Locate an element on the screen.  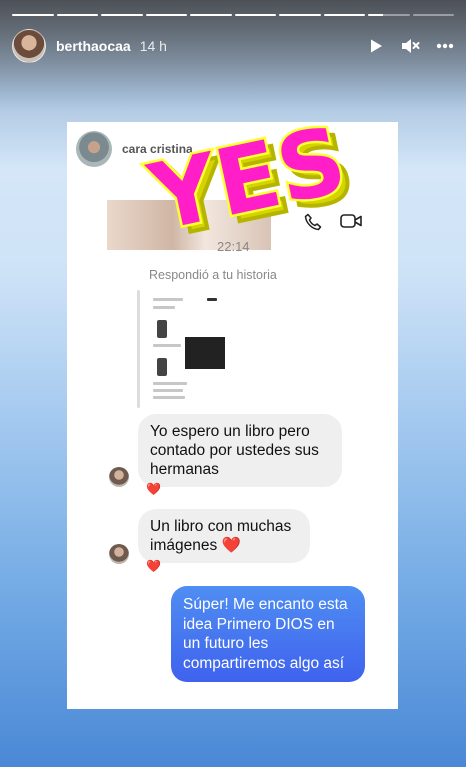
story-thumbnail is located at coordinates (219, 351).